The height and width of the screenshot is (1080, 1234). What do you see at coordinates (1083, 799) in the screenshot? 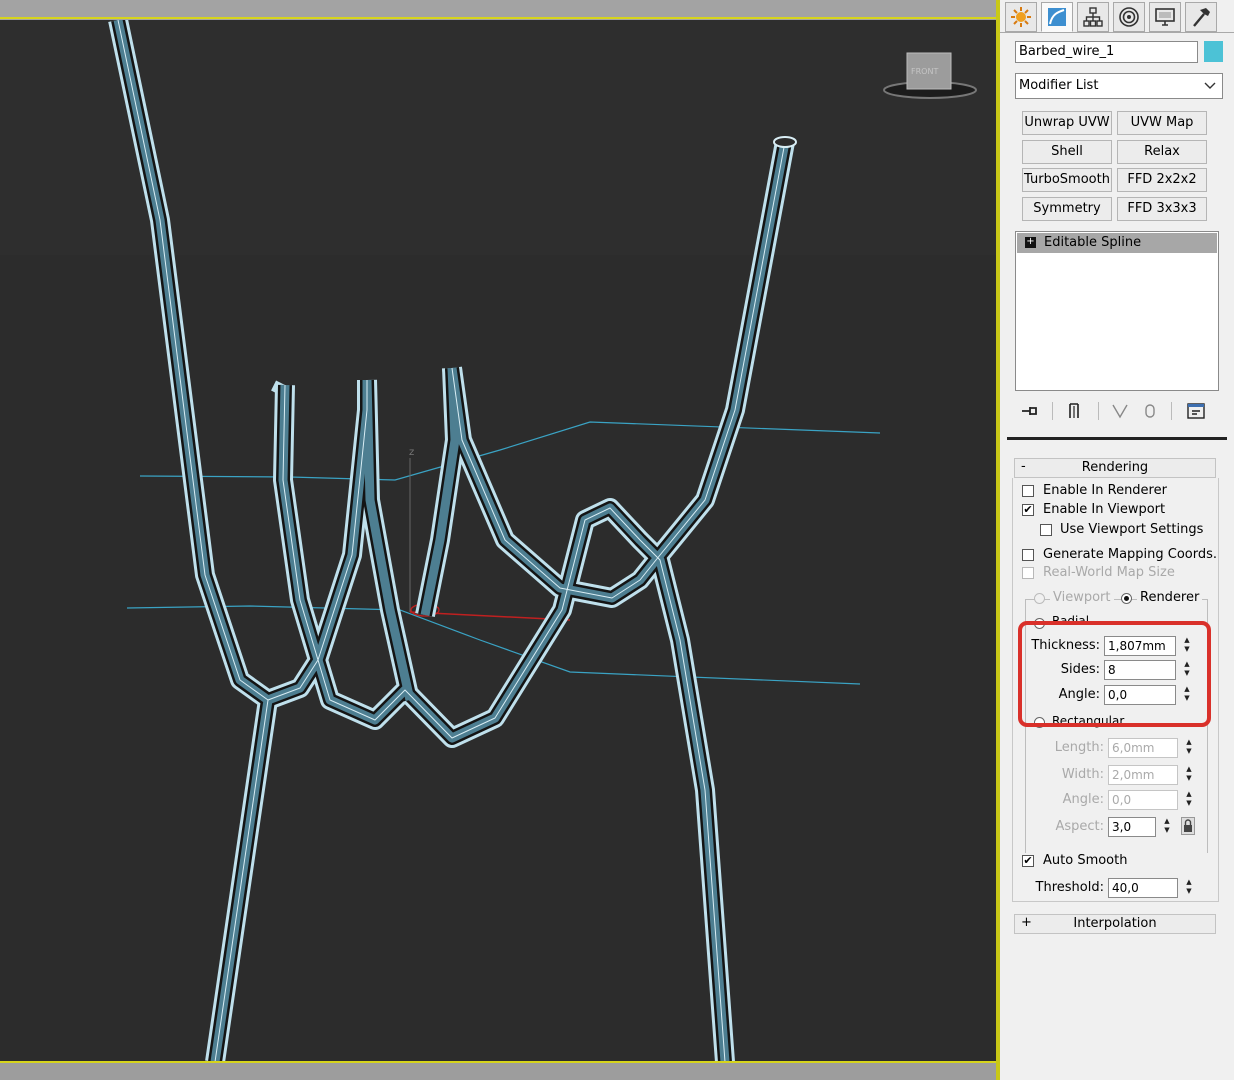
I see `rect-angle-label: Angle:` at bounding box center [1083, 799].